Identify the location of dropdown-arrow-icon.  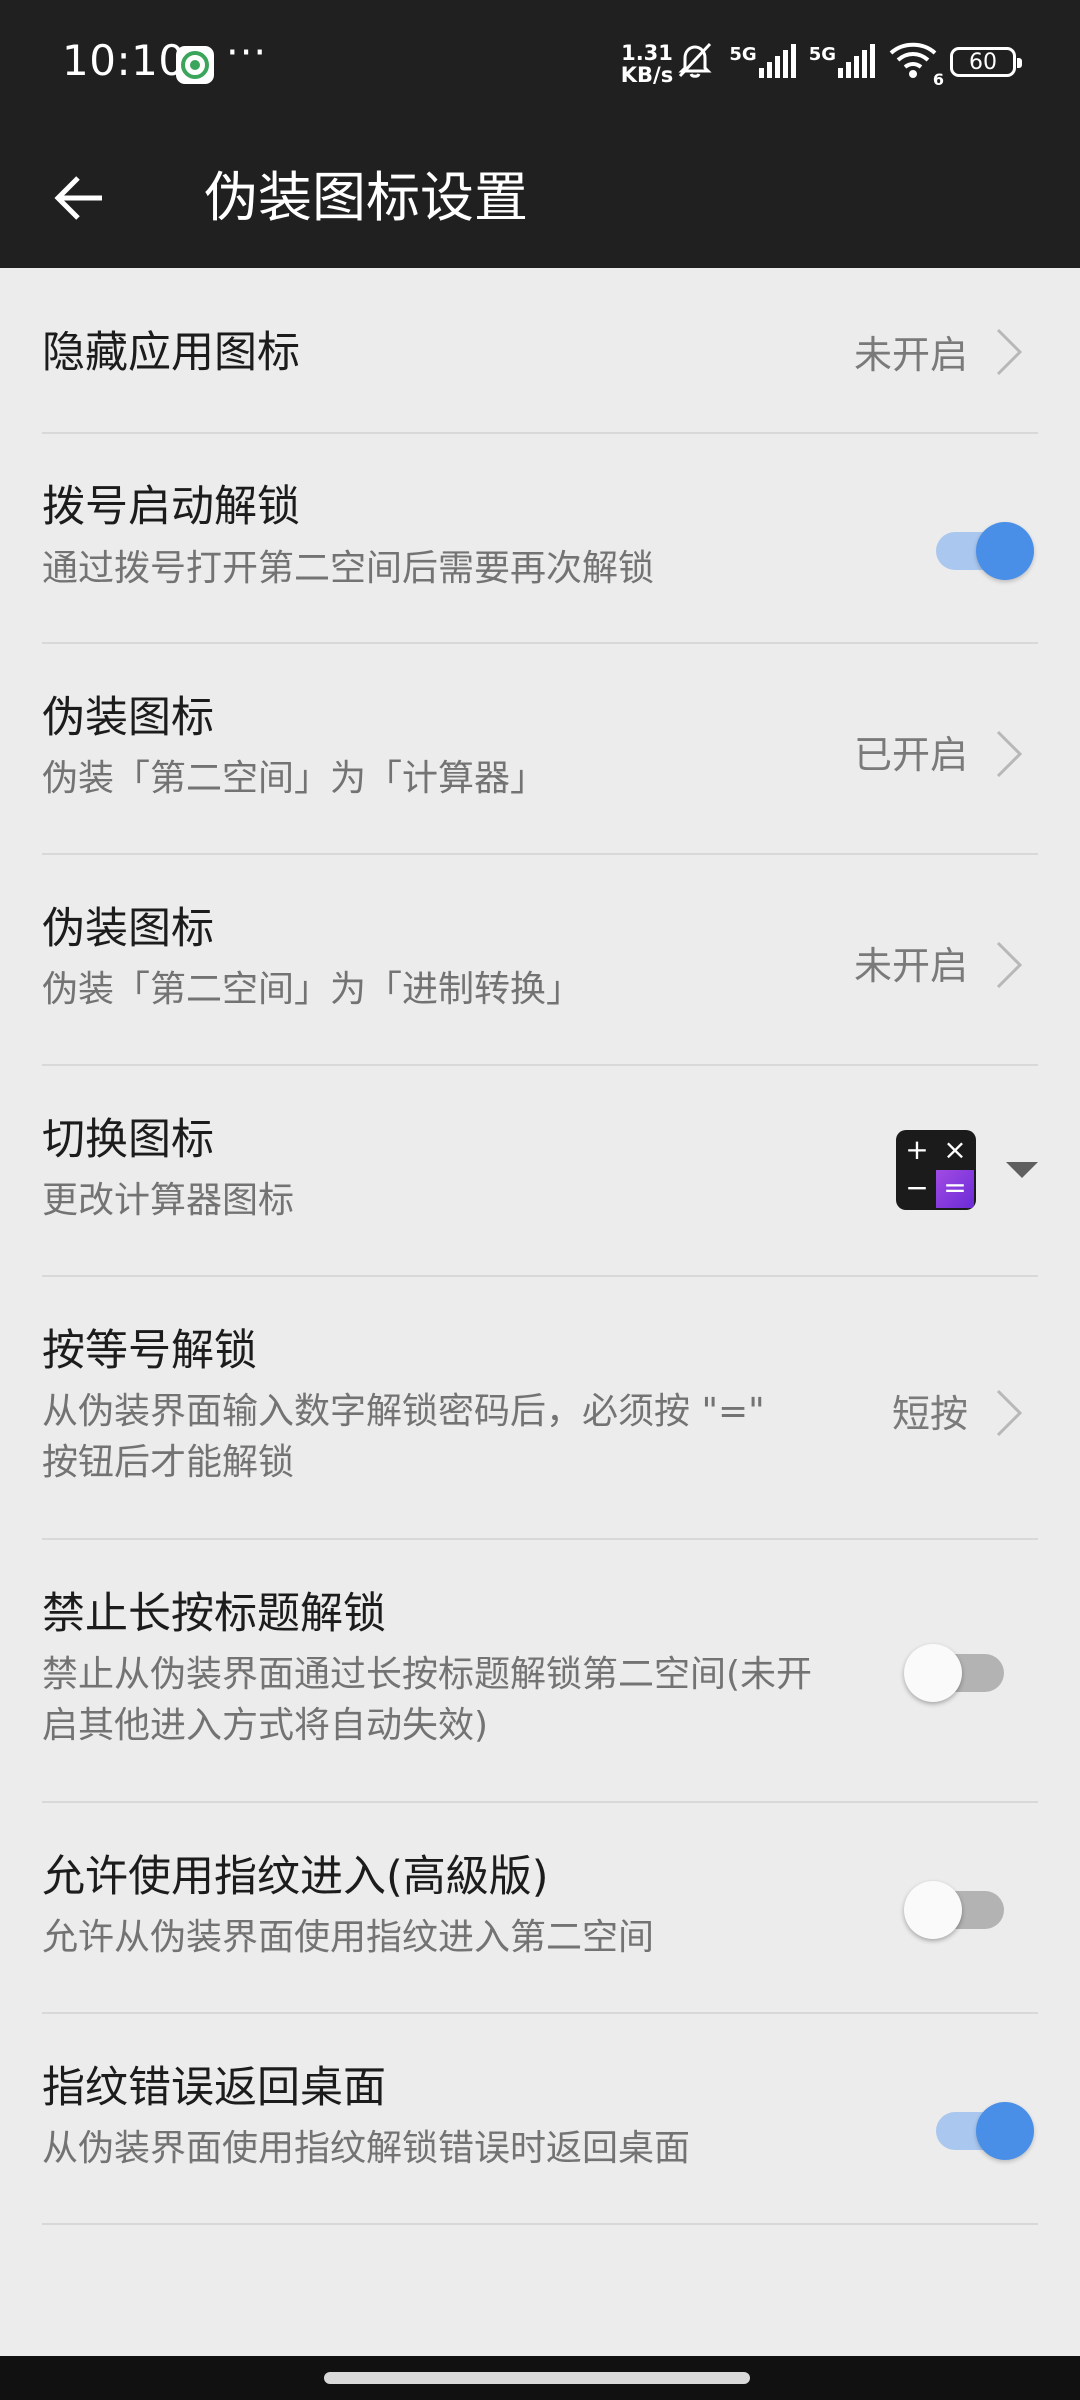
(1022, 1171).